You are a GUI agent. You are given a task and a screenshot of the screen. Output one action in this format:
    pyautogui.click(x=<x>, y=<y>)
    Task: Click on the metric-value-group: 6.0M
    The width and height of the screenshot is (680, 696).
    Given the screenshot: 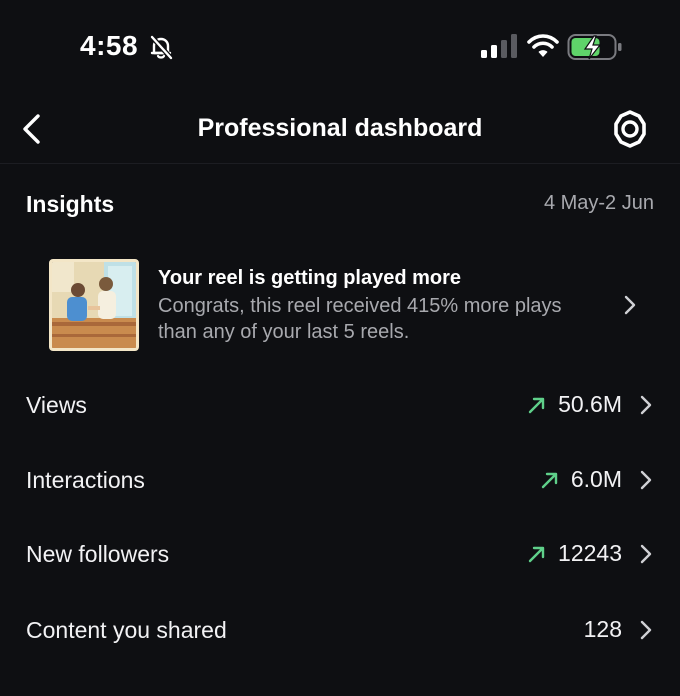 What is the action you would take?
    pyautogui.click(x=596, y=479)
    